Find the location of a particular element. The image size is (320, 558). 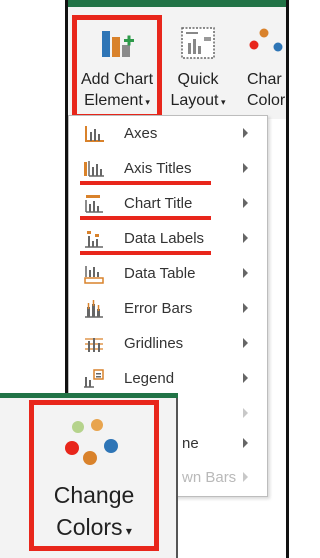

quick-layout-icon is located at coordinates (198, 43).